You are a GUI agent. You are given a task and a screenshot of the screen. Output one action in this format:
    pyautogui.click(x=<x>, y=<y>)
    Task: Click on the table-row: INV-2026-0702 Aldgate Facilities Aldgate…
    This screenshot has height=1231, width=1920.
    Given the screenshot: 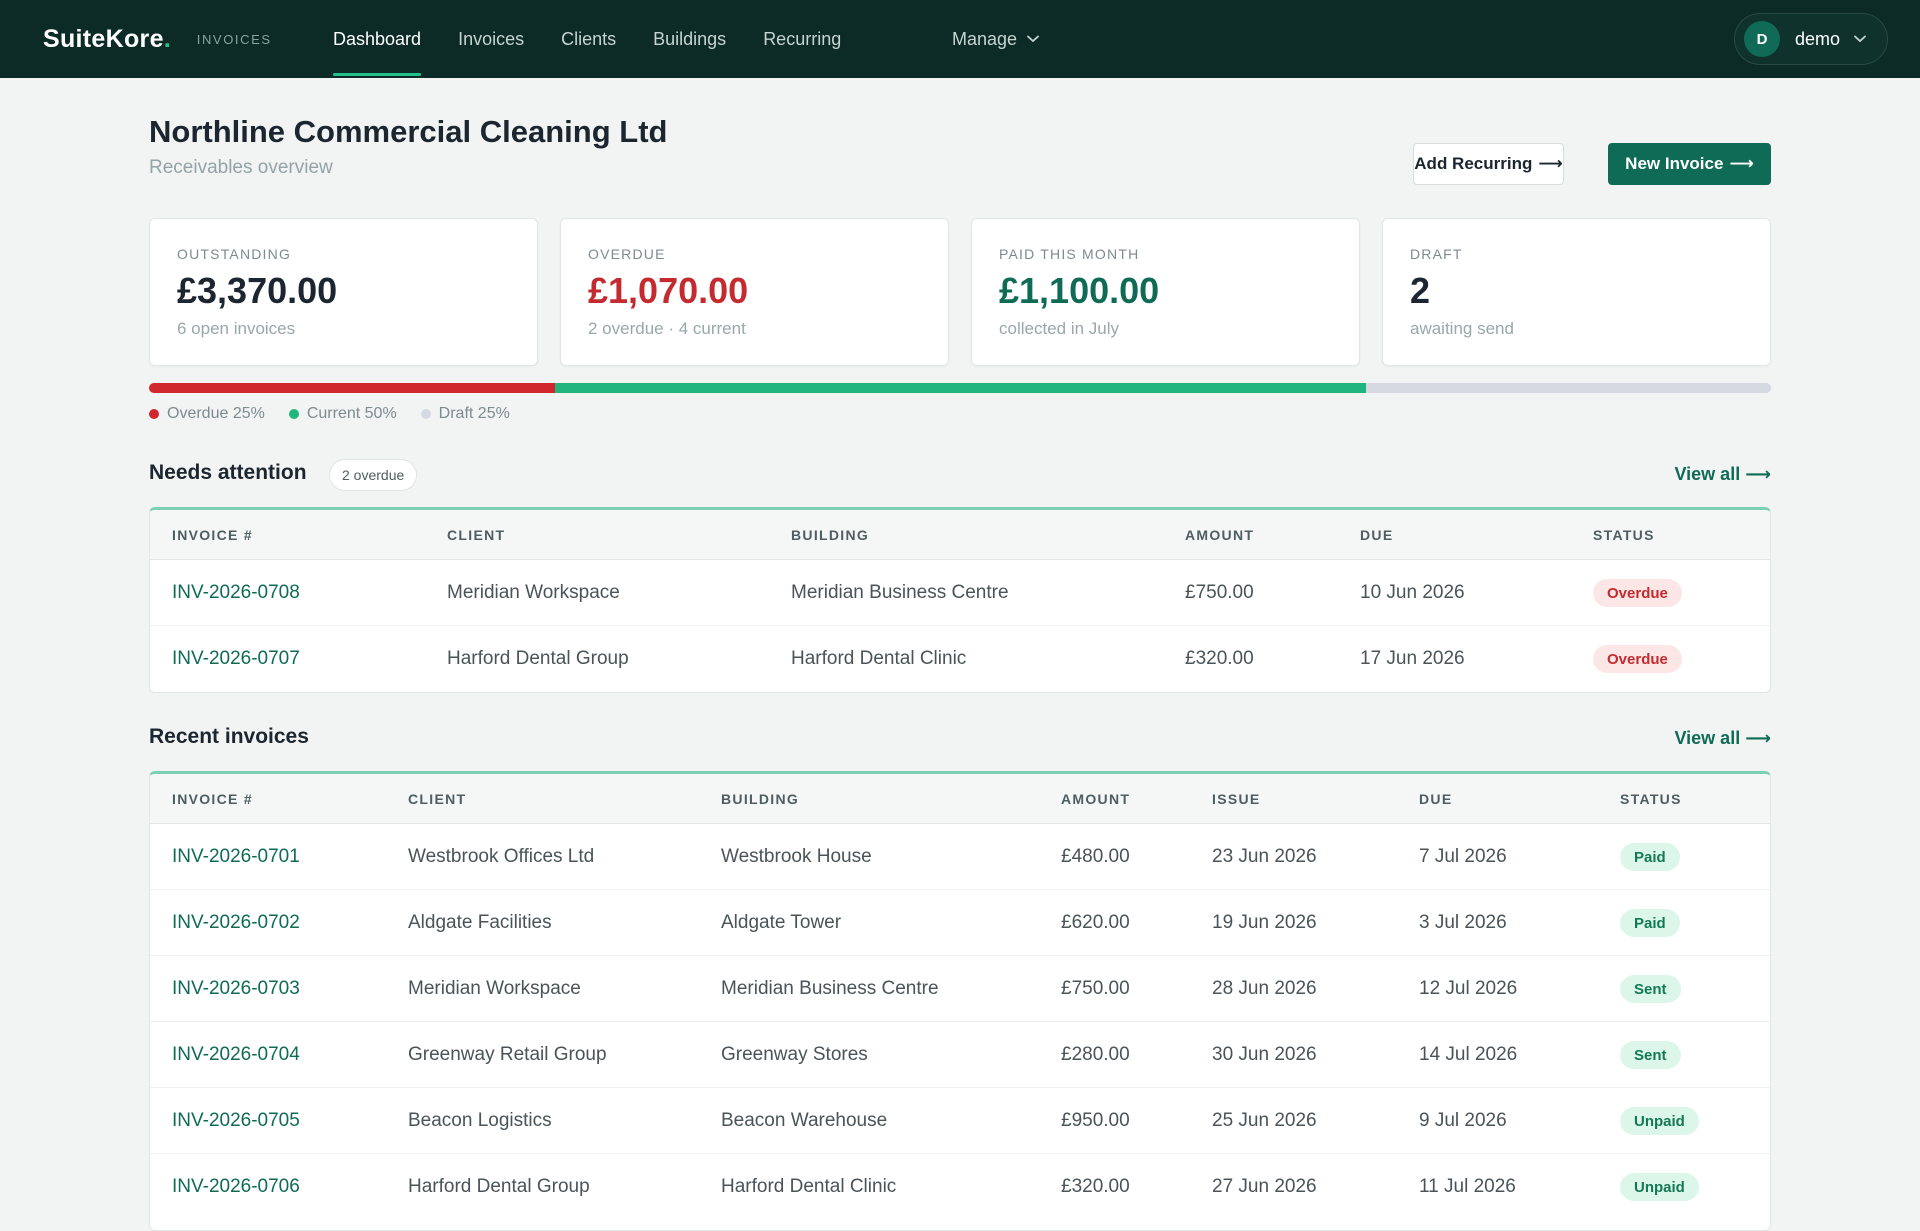 What is the action you would take?
    pyautogui.click(x=960, y=923)
    